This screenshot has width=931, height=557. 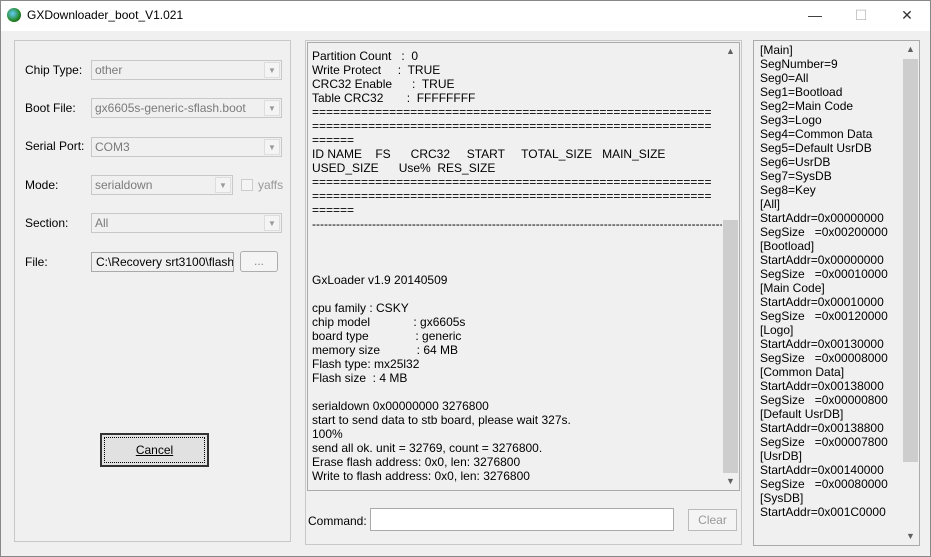 I want to click on text-line: cpu family : CSKY, so click(x=360, y=308).